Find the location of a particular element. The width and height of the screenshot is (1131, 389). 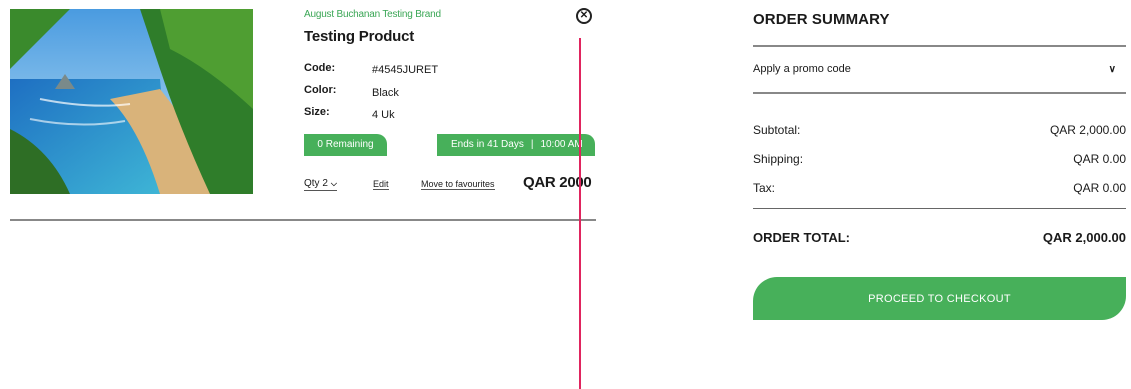

cart-divider is located at coordinates (303, 220).